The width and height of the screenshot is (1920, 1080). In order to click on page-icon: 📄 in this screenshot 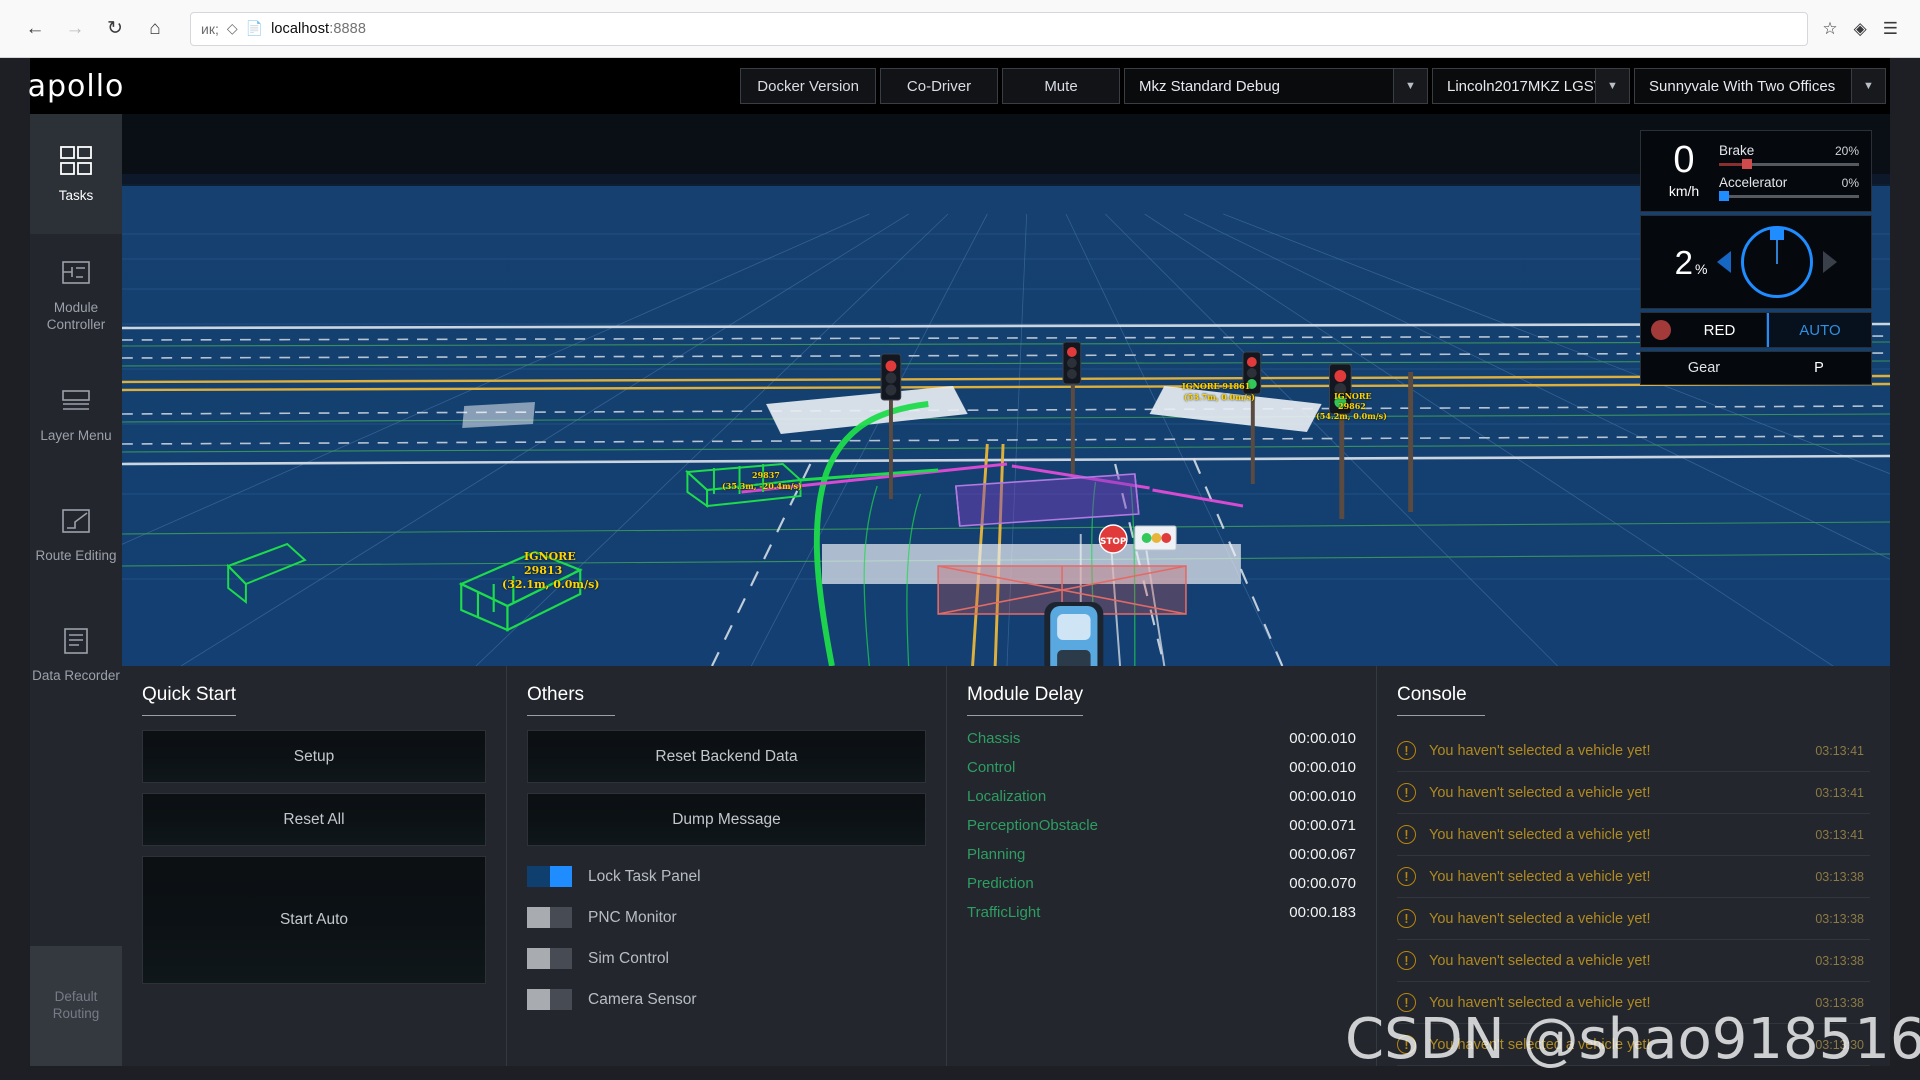, I will do `click(254, 28)`.